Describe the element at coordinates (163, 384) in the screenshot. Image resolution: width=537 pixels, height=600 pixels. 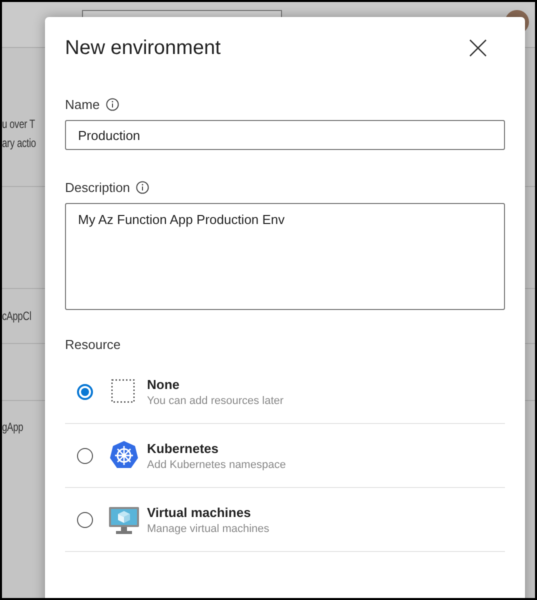
I see `option-title: None` at that location.